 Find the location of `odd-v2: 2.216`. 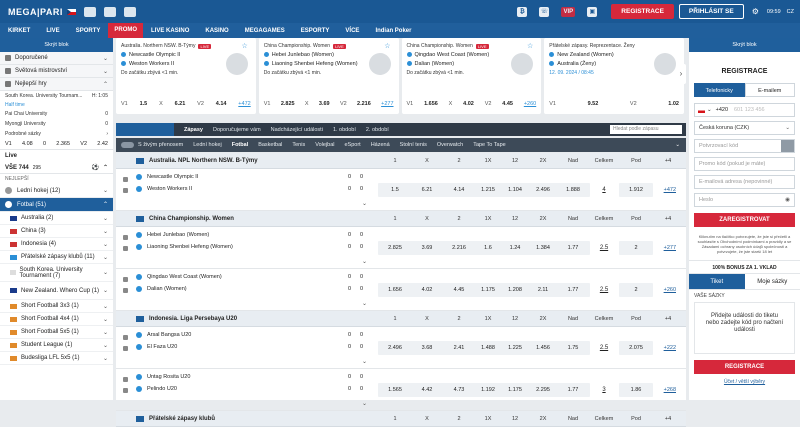

odd-v2: 2.216 is located at coordinates (364, 104).